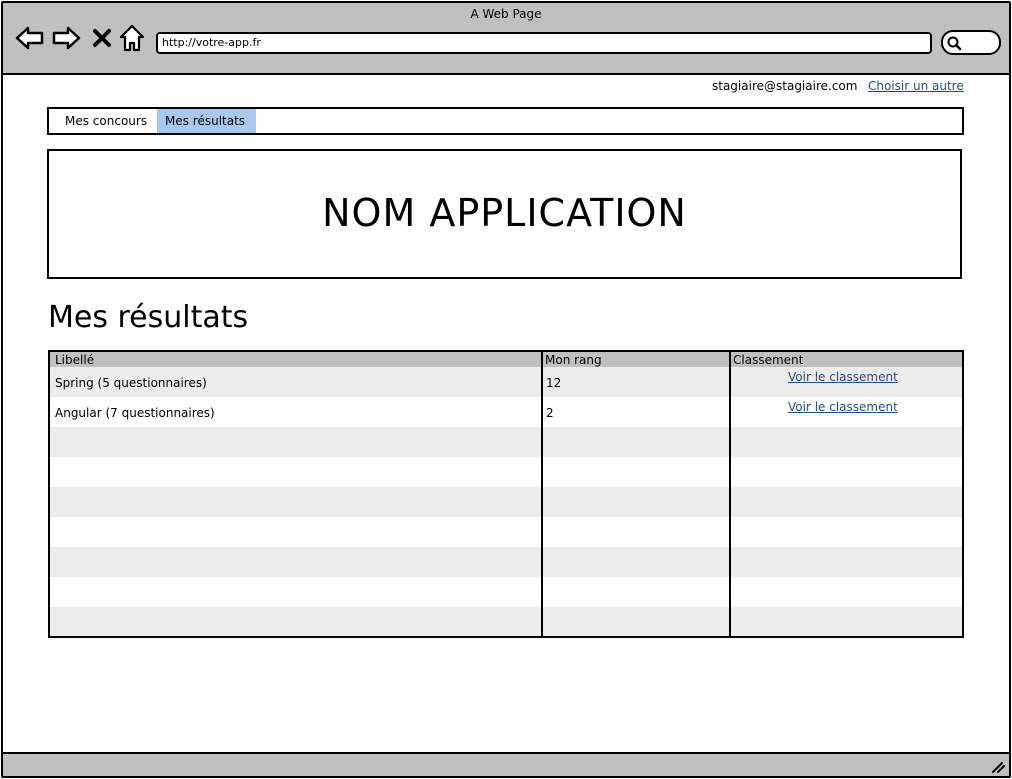 This screenshot has height=779, width=1012. I want to click on cell-libelle: Spring (5 questionnaires), so click(131, 383).